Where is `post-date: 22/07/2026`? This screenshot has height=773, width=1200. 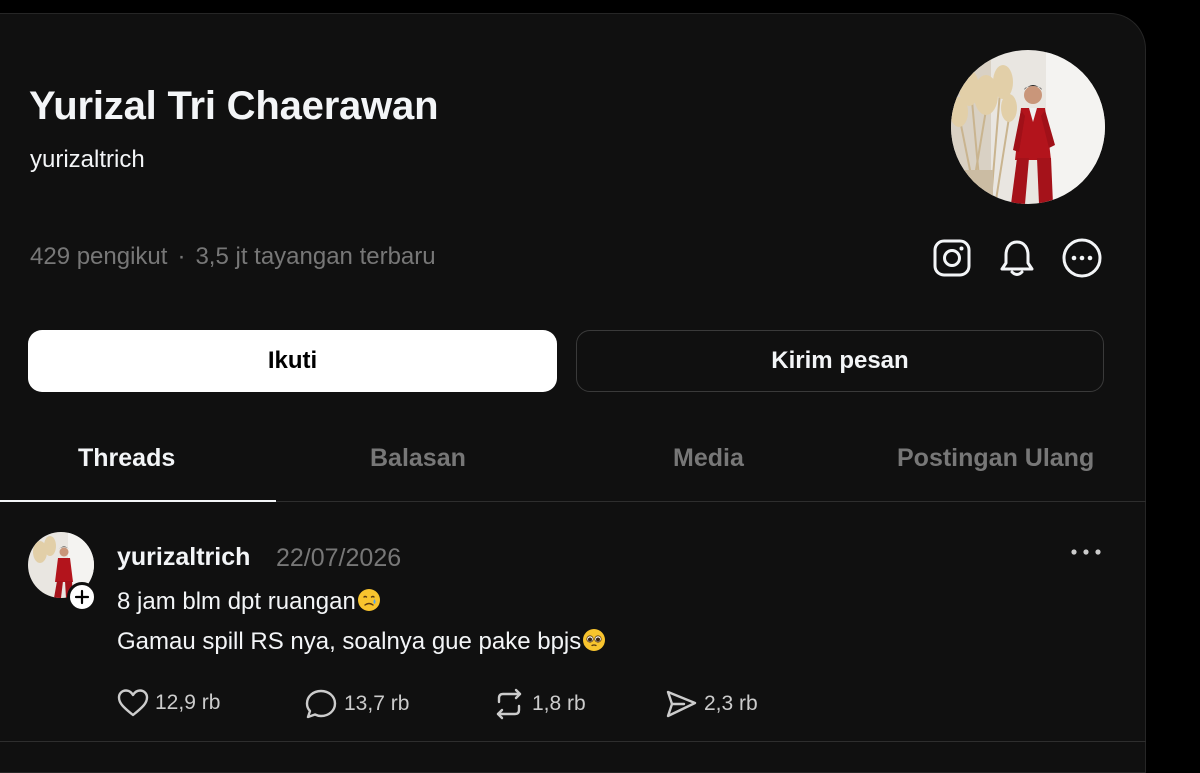 post-date: 22/07/2026 is located at coordinates (339, 558).